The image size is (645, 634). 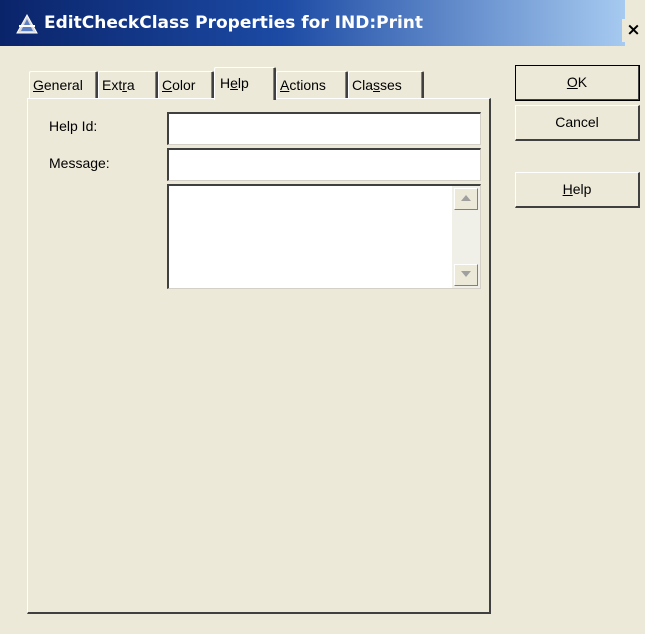 I want to click on tab-label: Color, so click(x=179, y=85).